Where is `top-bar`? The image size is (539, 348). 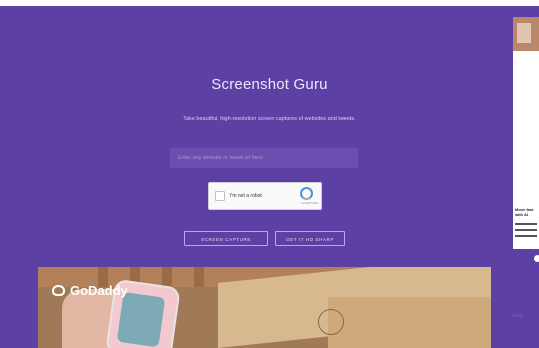 top-bar is located at coordinates (269, 3).